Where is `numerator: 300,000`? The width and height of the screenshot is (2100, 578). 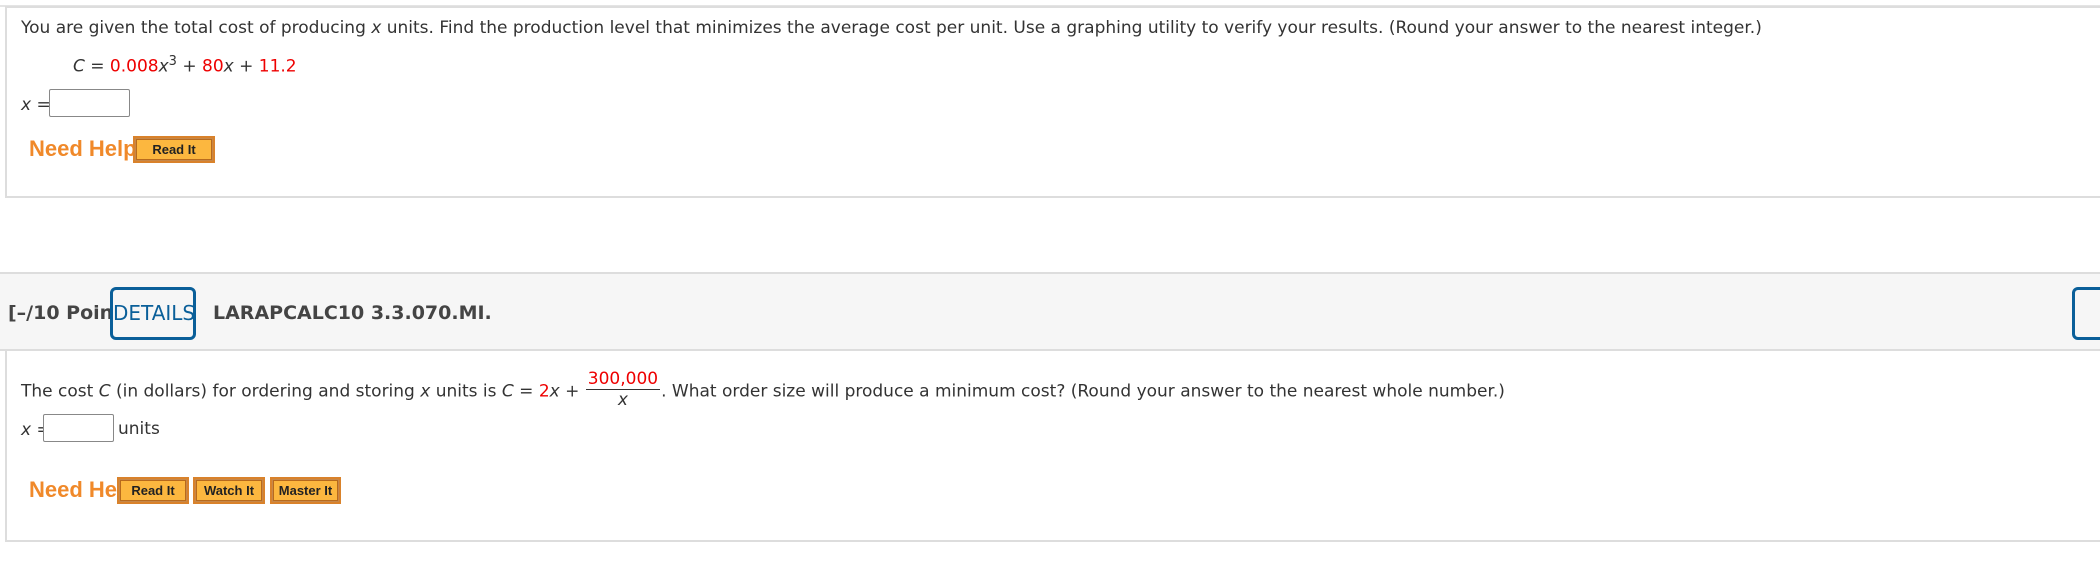 numerator: 300,000 is located at coordinates (623, 379).